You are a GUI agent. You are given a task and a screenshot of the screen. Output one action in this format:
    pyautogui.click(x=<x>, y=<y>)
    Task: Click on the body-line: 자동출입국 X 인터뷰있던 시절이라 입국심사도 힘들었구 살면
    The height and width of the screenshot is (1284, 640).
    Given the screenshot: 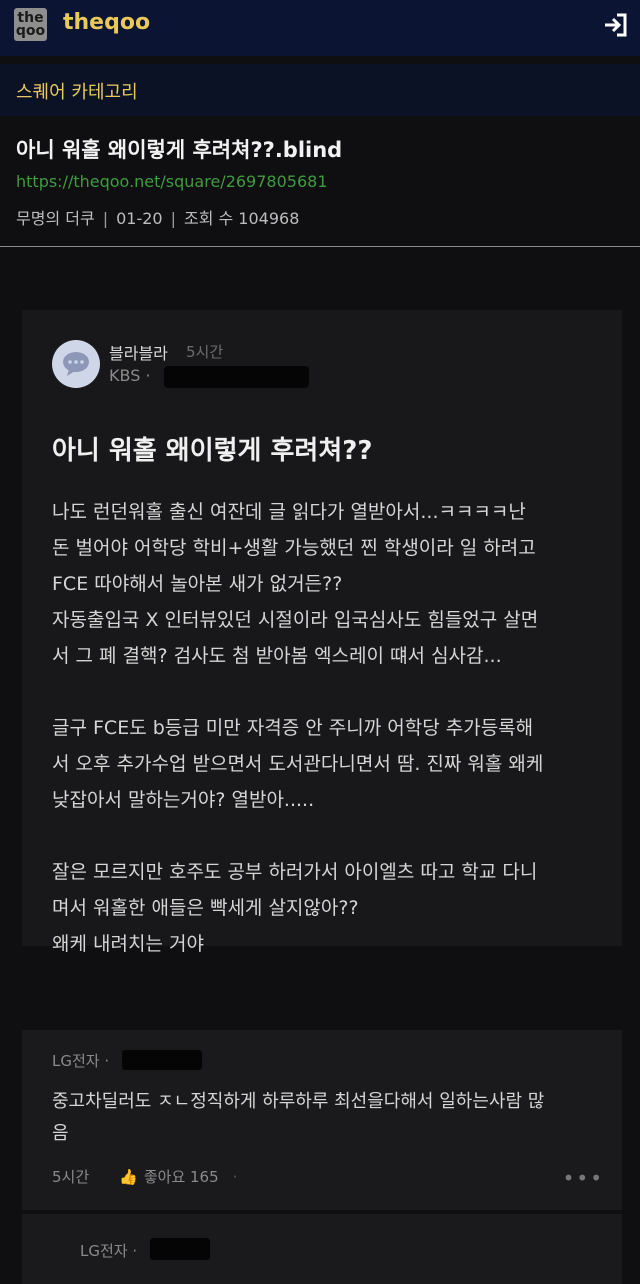 What is the action you would take?
    pyautogui.click(x=295, y=620)
    